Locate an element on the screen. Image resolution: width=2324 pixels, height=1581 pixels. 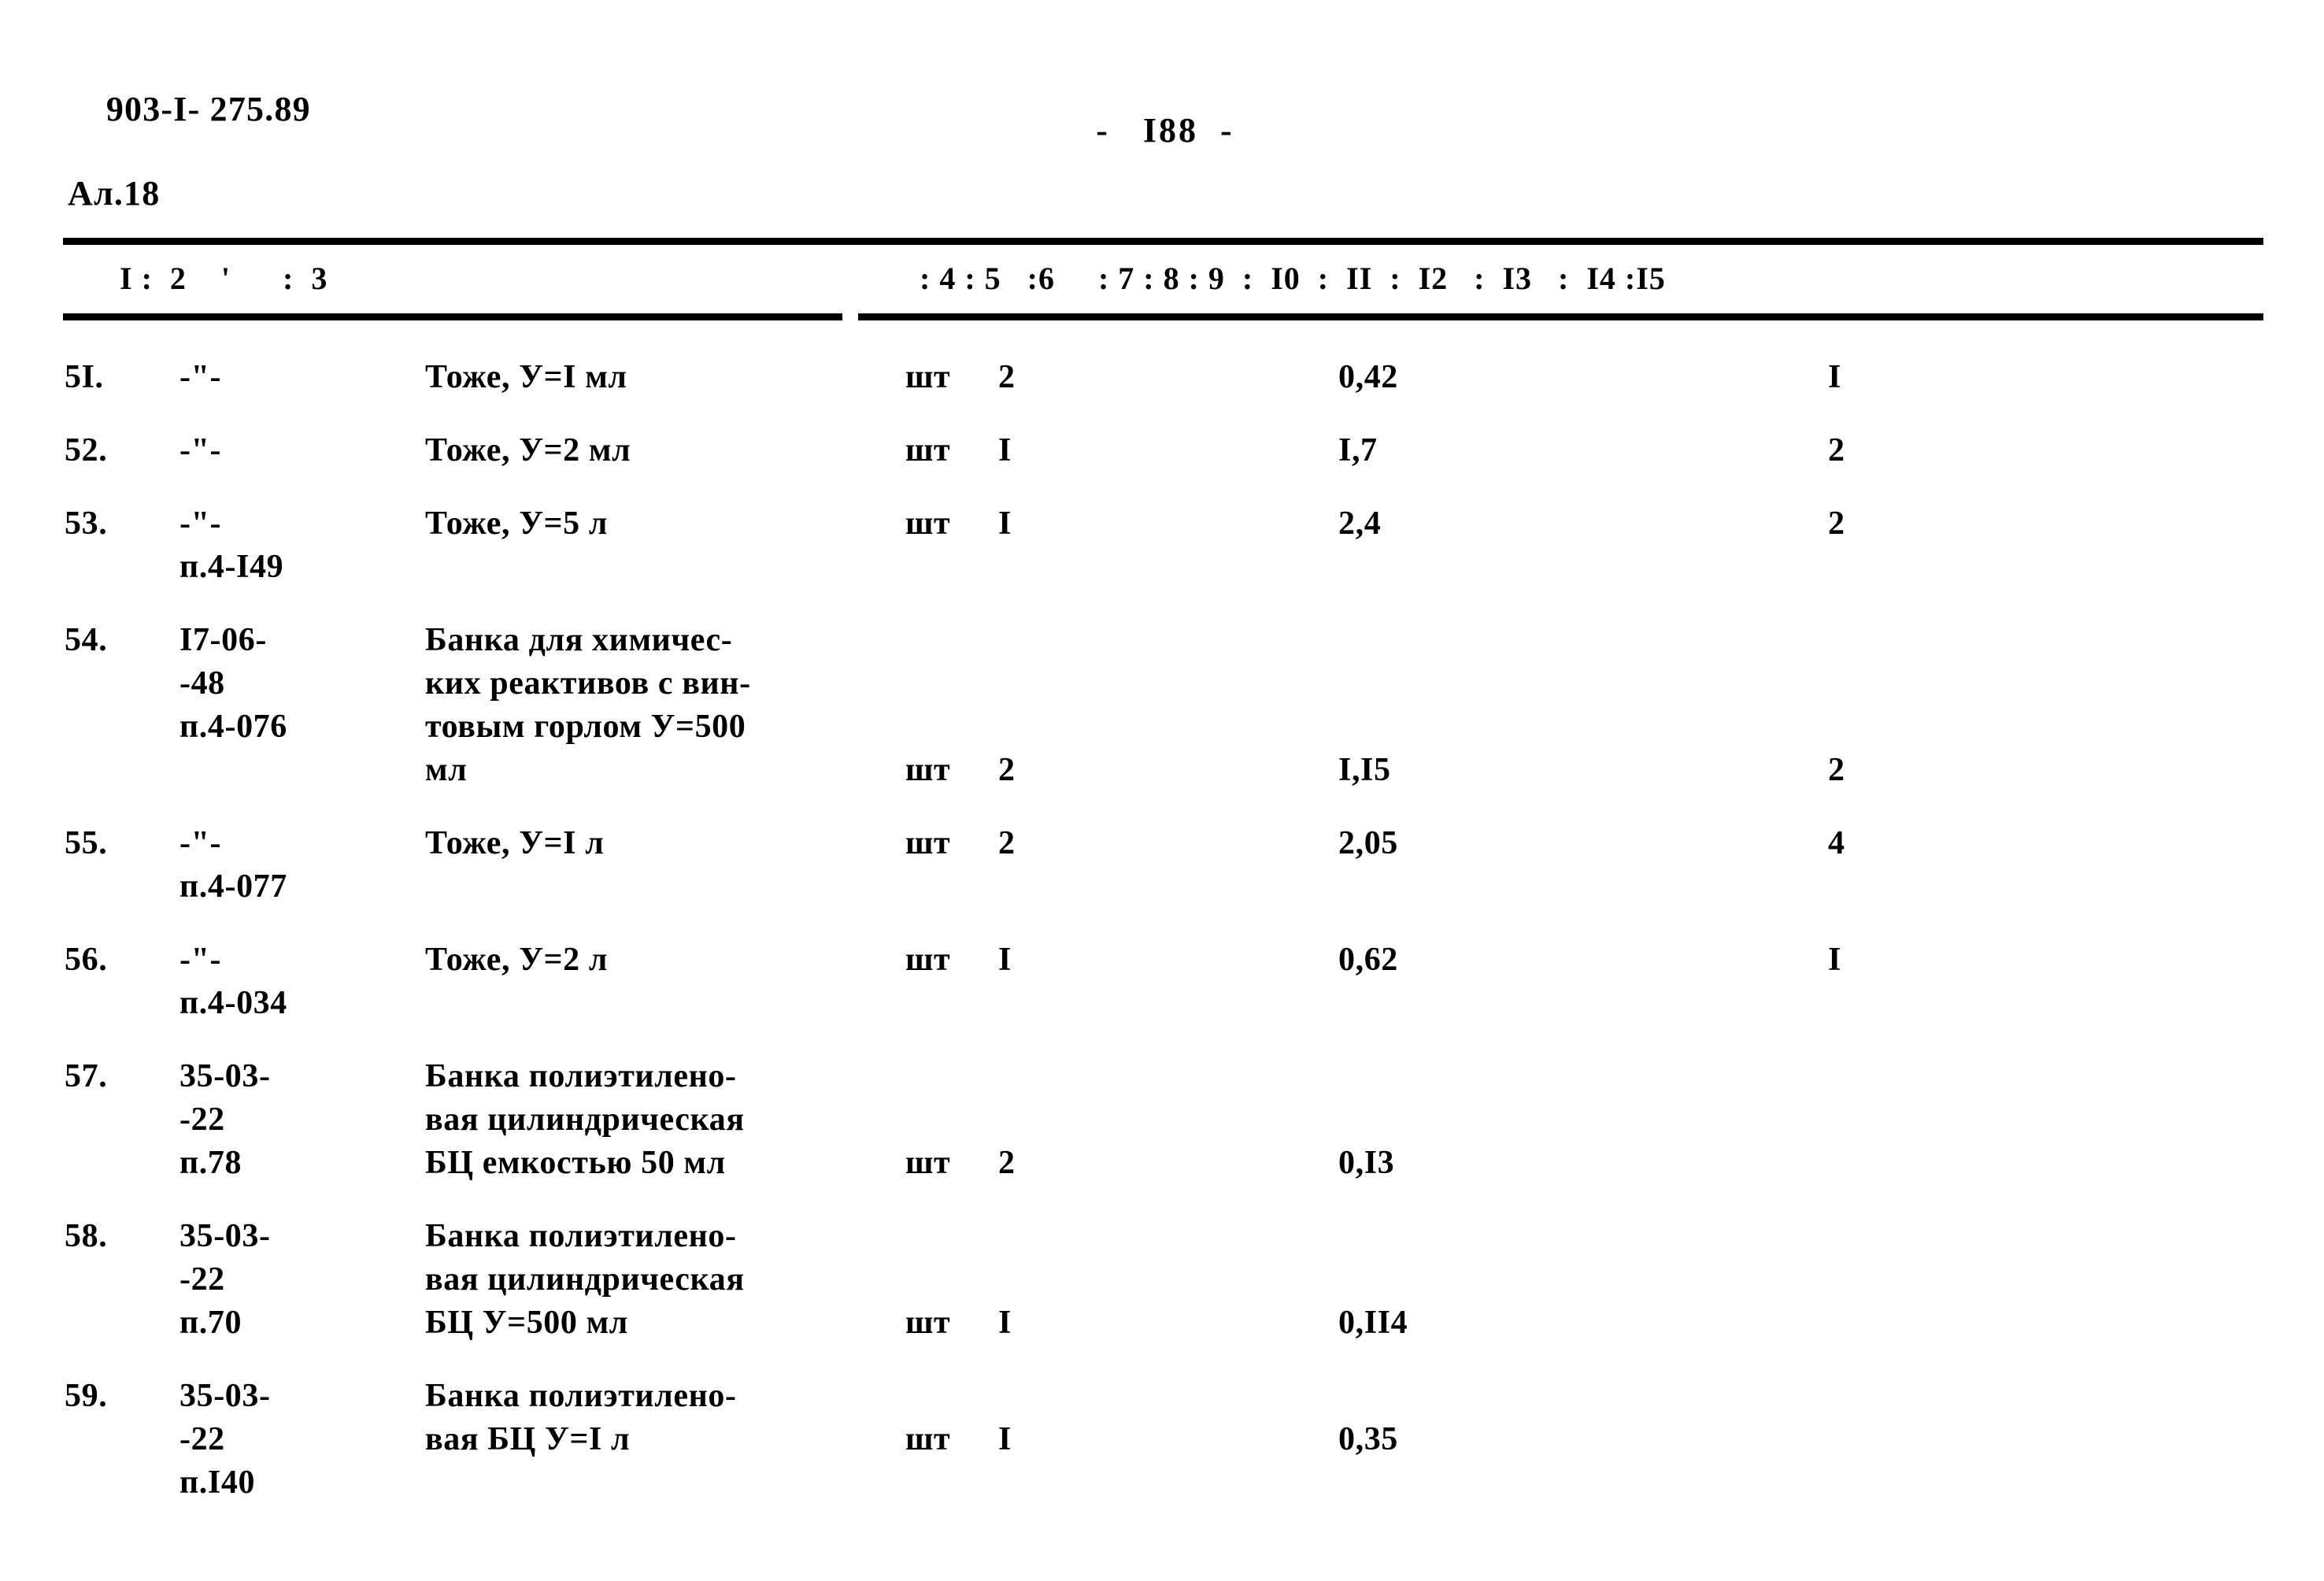
row-description: Тоже, У=2 мл is located at coordinates (528, 450).